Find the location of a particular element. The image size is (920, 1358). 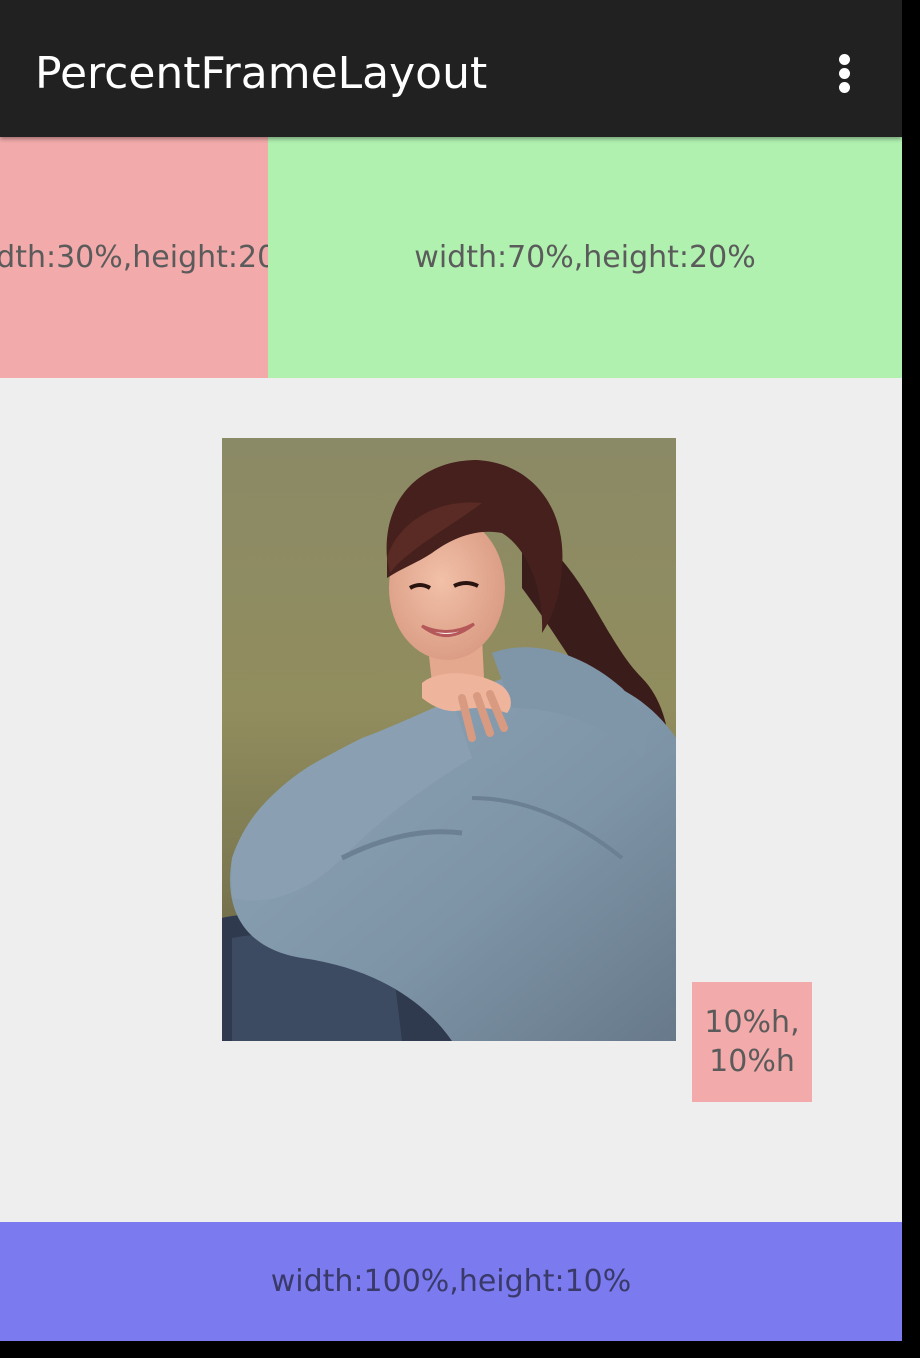

box-width-30-height-20: width:30%,height:20% is located at coordinates (152, 257).